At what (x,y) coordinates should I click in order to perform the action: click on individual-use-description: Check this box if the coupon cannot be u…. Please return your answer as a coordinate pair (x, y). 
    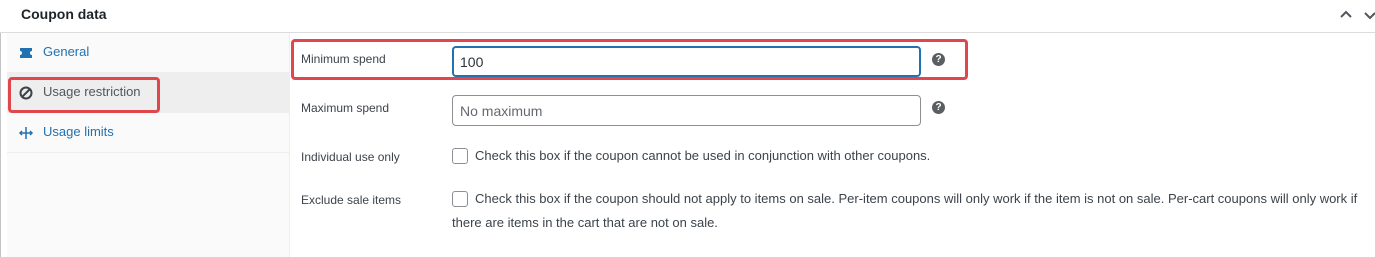
    Looking at the image, I should click on (703, 155).